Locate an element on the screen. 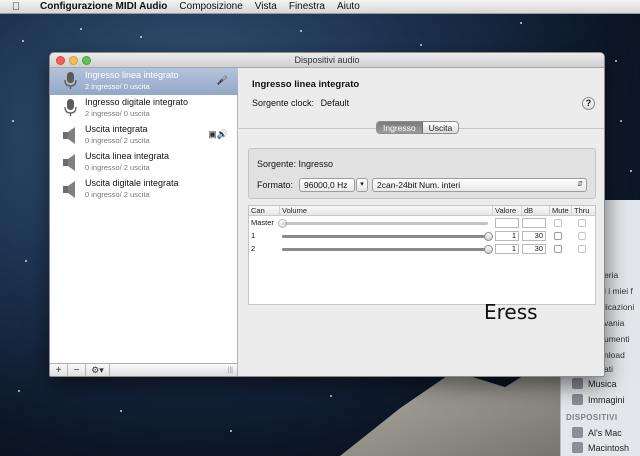 This screenshot has height=456, width=640. channel-label: 1 is located at coordinates (253, 235).